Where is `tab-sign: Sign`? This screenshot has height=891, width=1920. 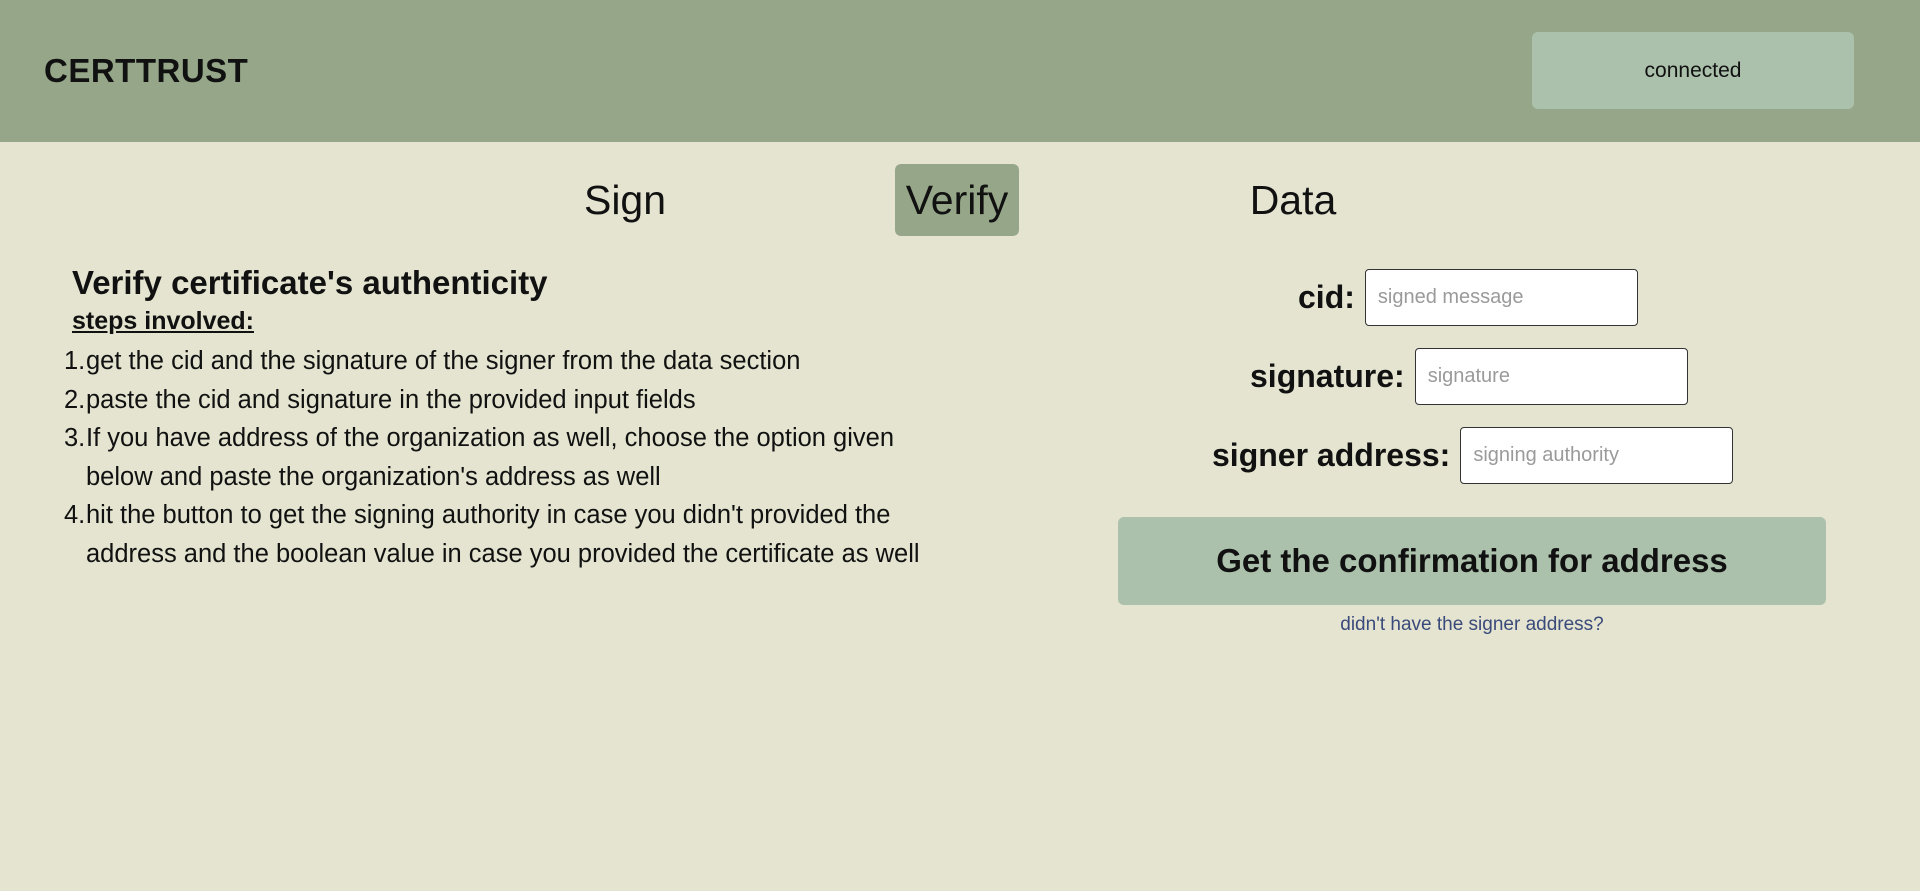 tab-sign: Sign is located at coordinates (625, 200).